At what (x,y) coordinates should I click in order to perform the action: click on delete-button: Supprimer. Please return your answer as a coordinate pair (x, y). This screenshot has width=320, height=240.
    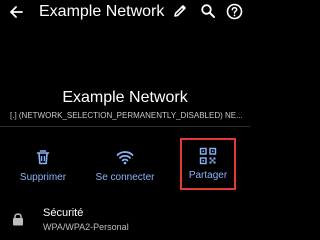
    Looking at the image, I should click on (43, 165).